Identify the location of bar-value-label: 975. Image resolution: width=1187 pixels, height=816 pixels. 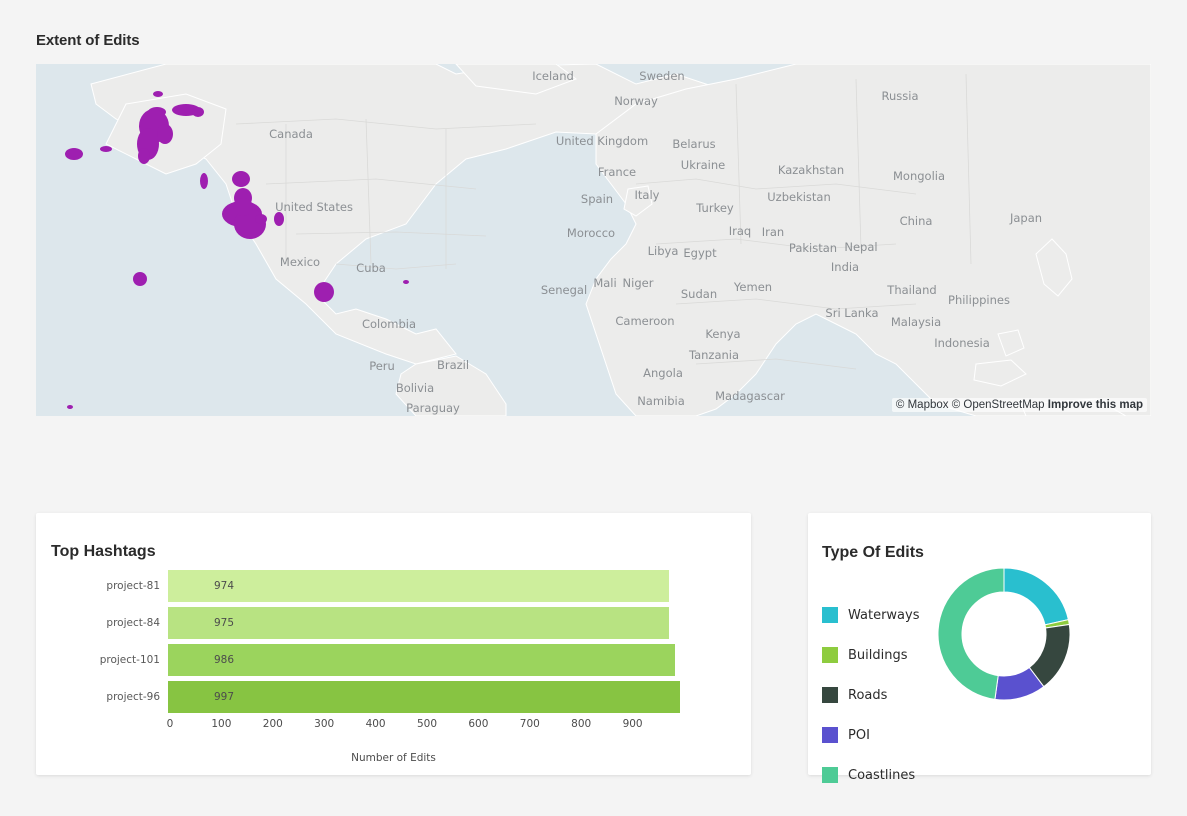
(224, 623).